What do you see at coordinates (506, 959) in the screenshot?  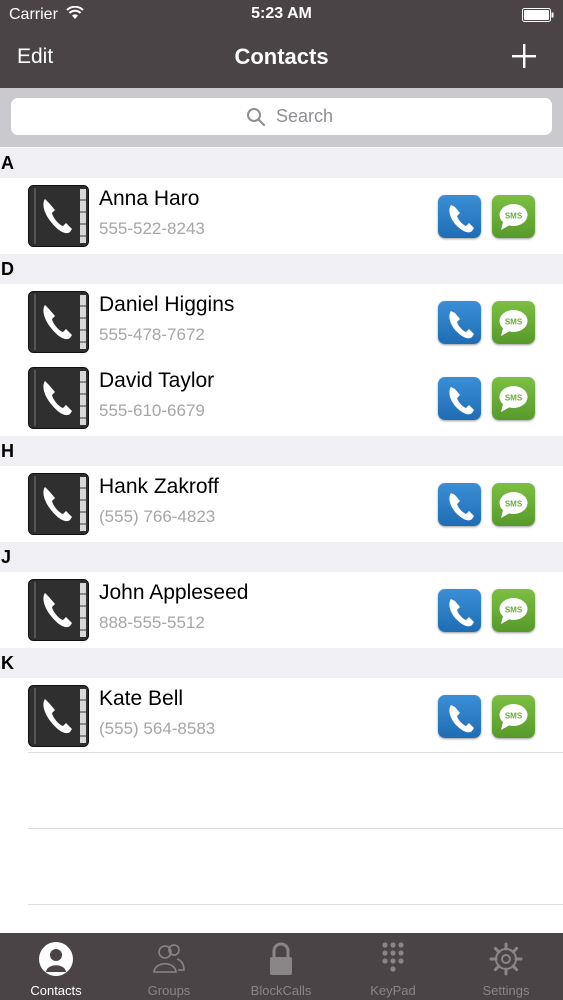 I see `gear-icon` at bounding box center [506, 959].